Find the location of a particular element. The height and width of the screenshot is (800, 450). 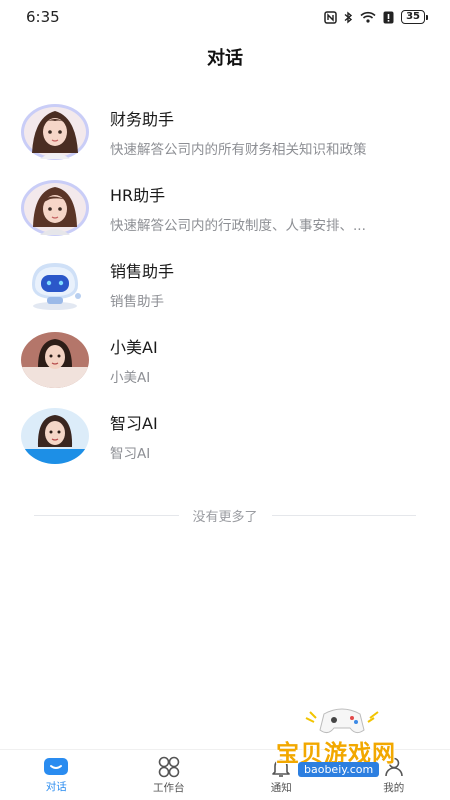

tab-chat: 对话 is located at coordinates (56, 775).